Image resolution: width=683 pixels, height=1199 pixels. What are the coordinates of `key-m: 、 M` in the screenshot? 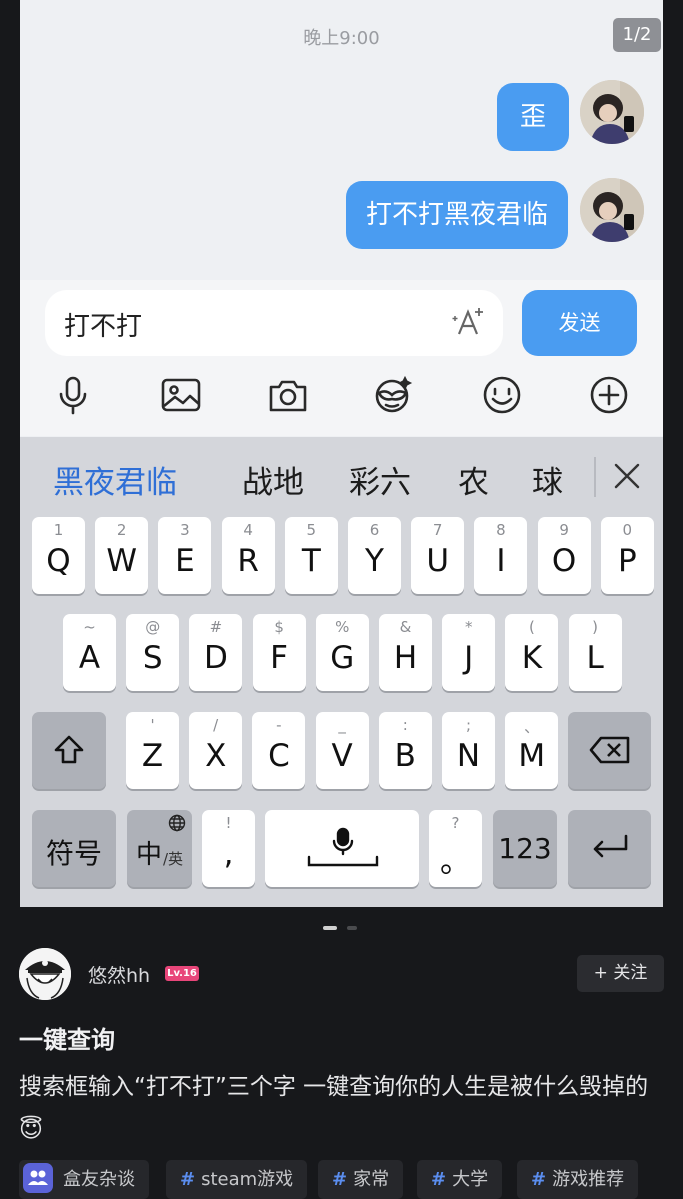 It's located at (532, 750).